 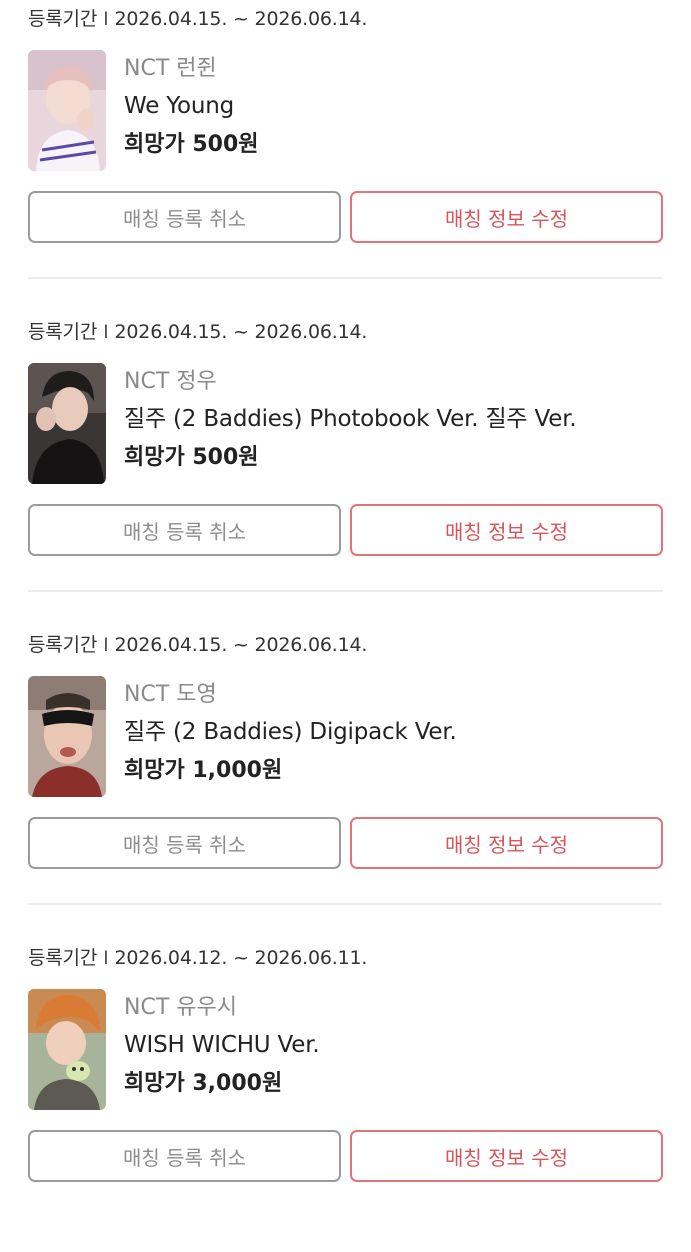 I want to click on album-title: WISH WICHU Ver., so click(x=222, y=1045).